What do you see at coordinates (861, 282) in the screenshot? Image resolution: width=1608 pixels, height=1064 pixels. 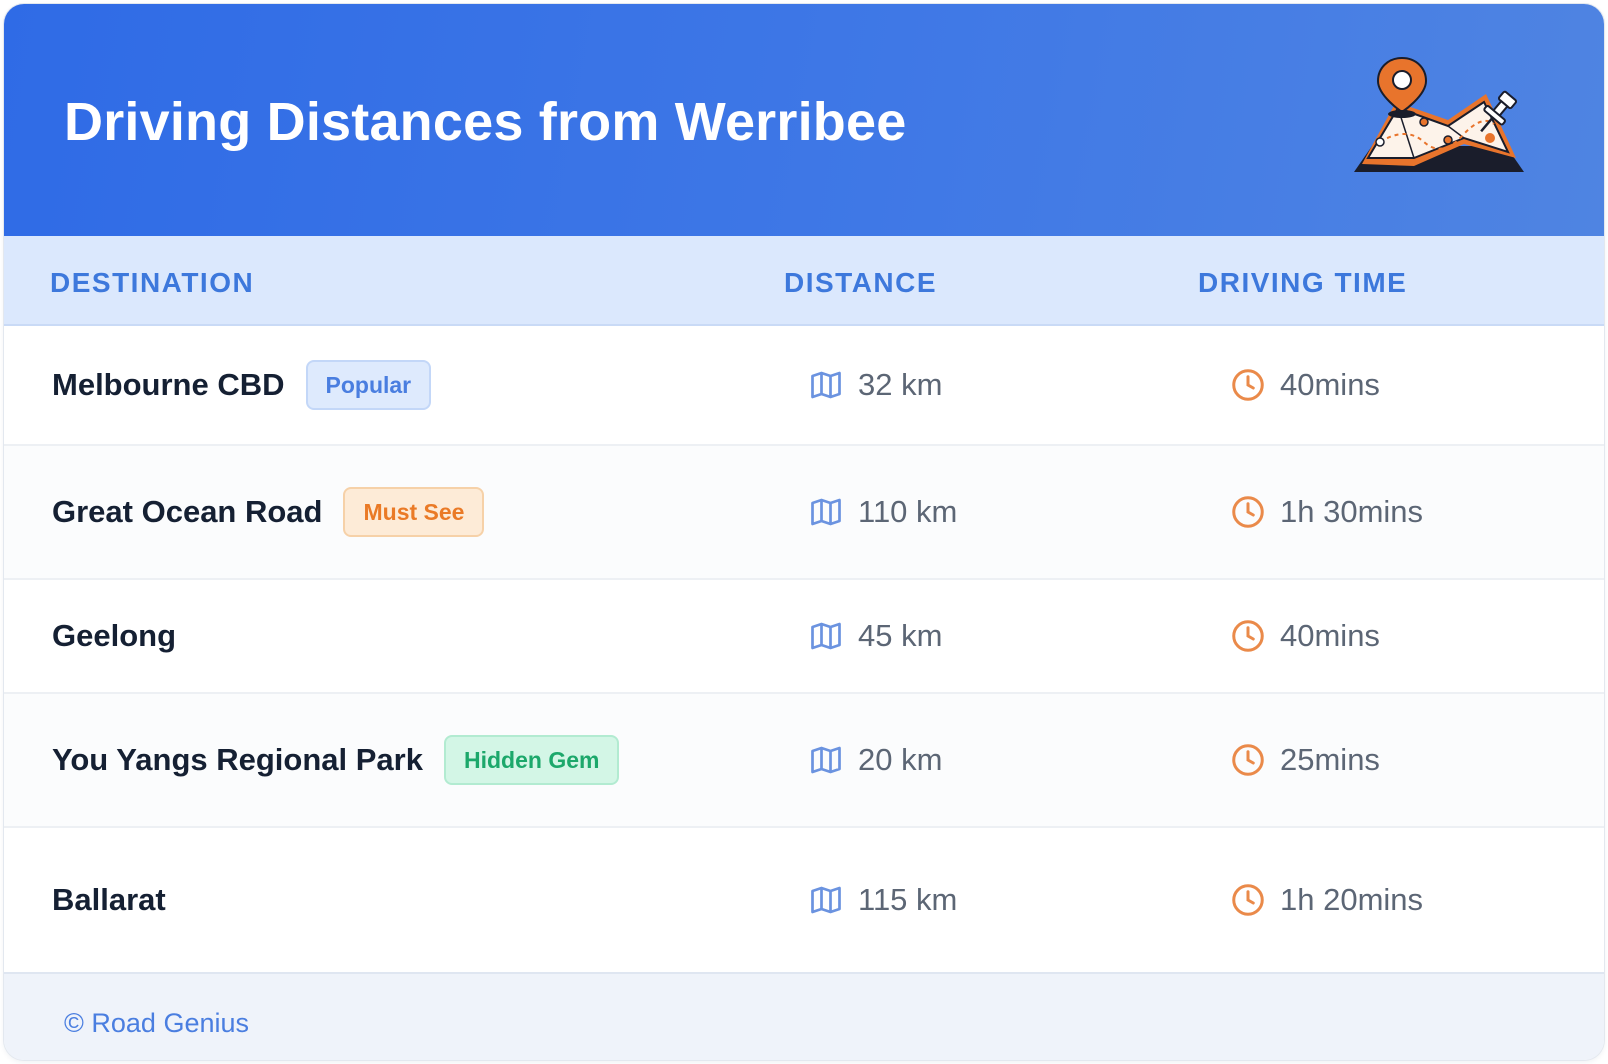 I see `column-header-distance: DISTANCE` at bounding box center [861, 282].